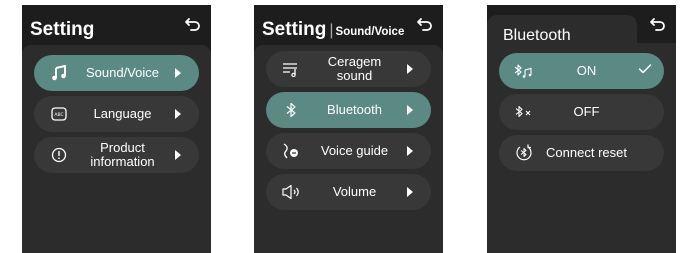 This screenshot has height=253, width=682. What do you see at coordinates (354, 61) in the screenshot?
I see `label-line: Ceragem` at bounding box center [354, 61].